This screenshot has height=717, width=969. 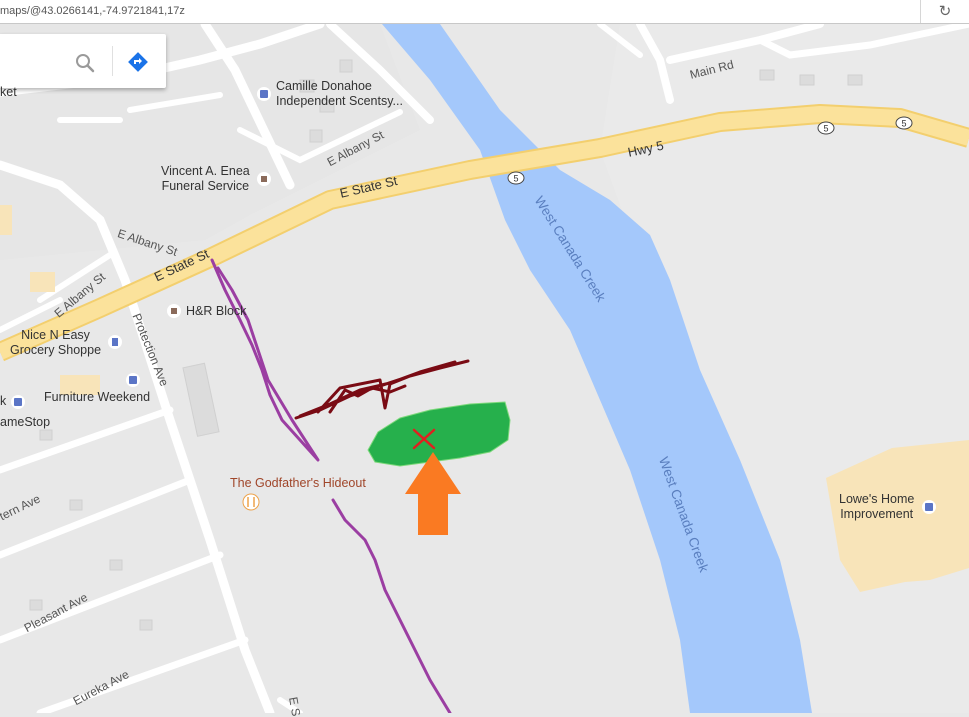 I want to click on search-divider, so click(x=112, y=61).